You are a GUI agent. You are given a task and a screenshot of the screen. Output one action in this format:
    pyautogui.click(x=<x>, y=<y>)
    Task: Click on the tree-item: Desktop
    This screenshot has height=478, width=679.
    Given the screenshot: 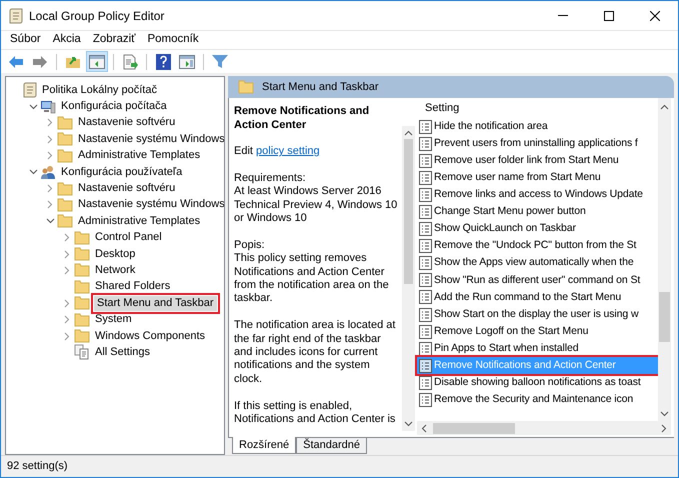 What is the action you would take?
    pyautogui.click(x=115, y=254)
    